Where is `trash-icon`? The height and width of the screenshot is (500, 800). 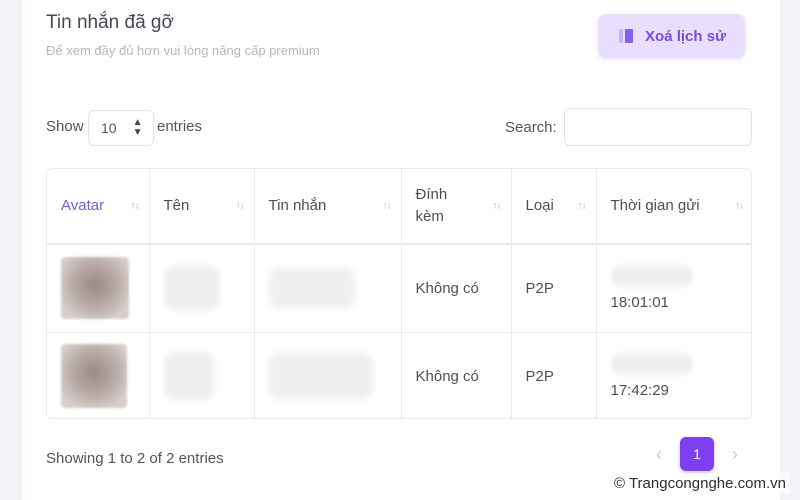
trash-icon is located at coordinates (626, 36).